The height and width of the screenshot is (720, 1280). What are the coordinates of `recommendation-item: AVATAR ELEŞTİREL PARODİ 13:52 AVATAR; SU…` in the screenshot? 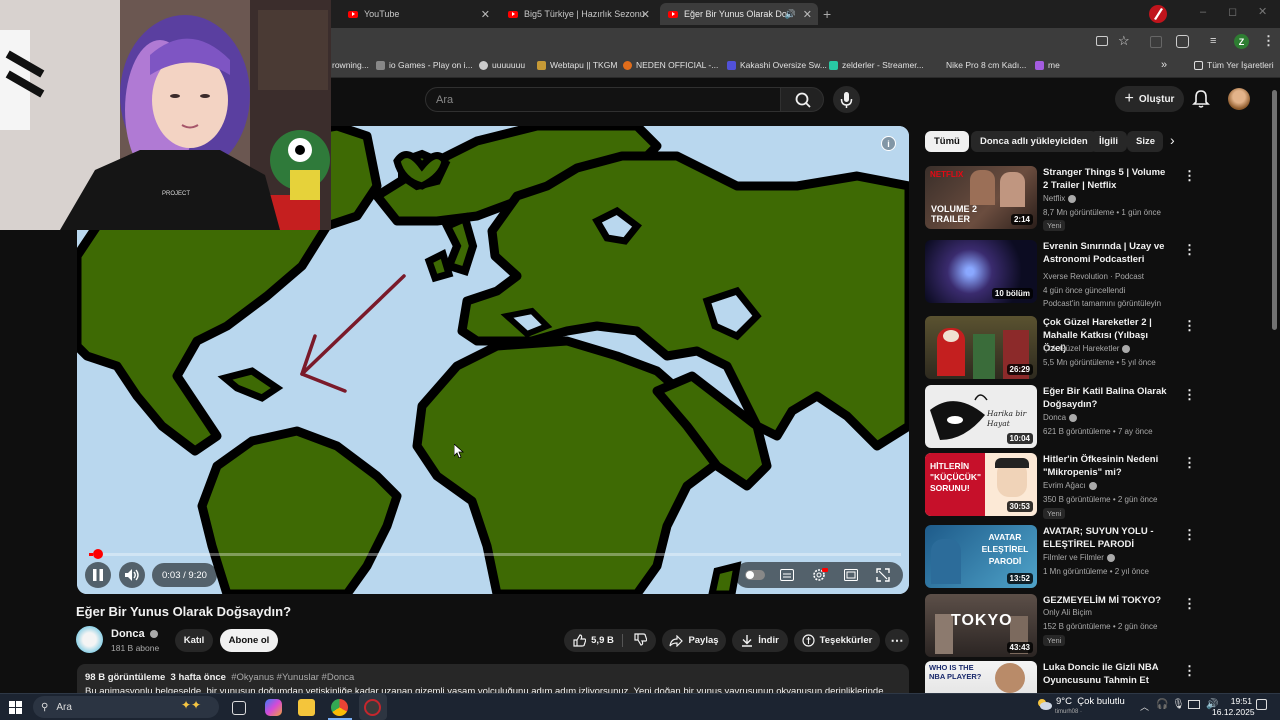 It's located at (1095, 557).